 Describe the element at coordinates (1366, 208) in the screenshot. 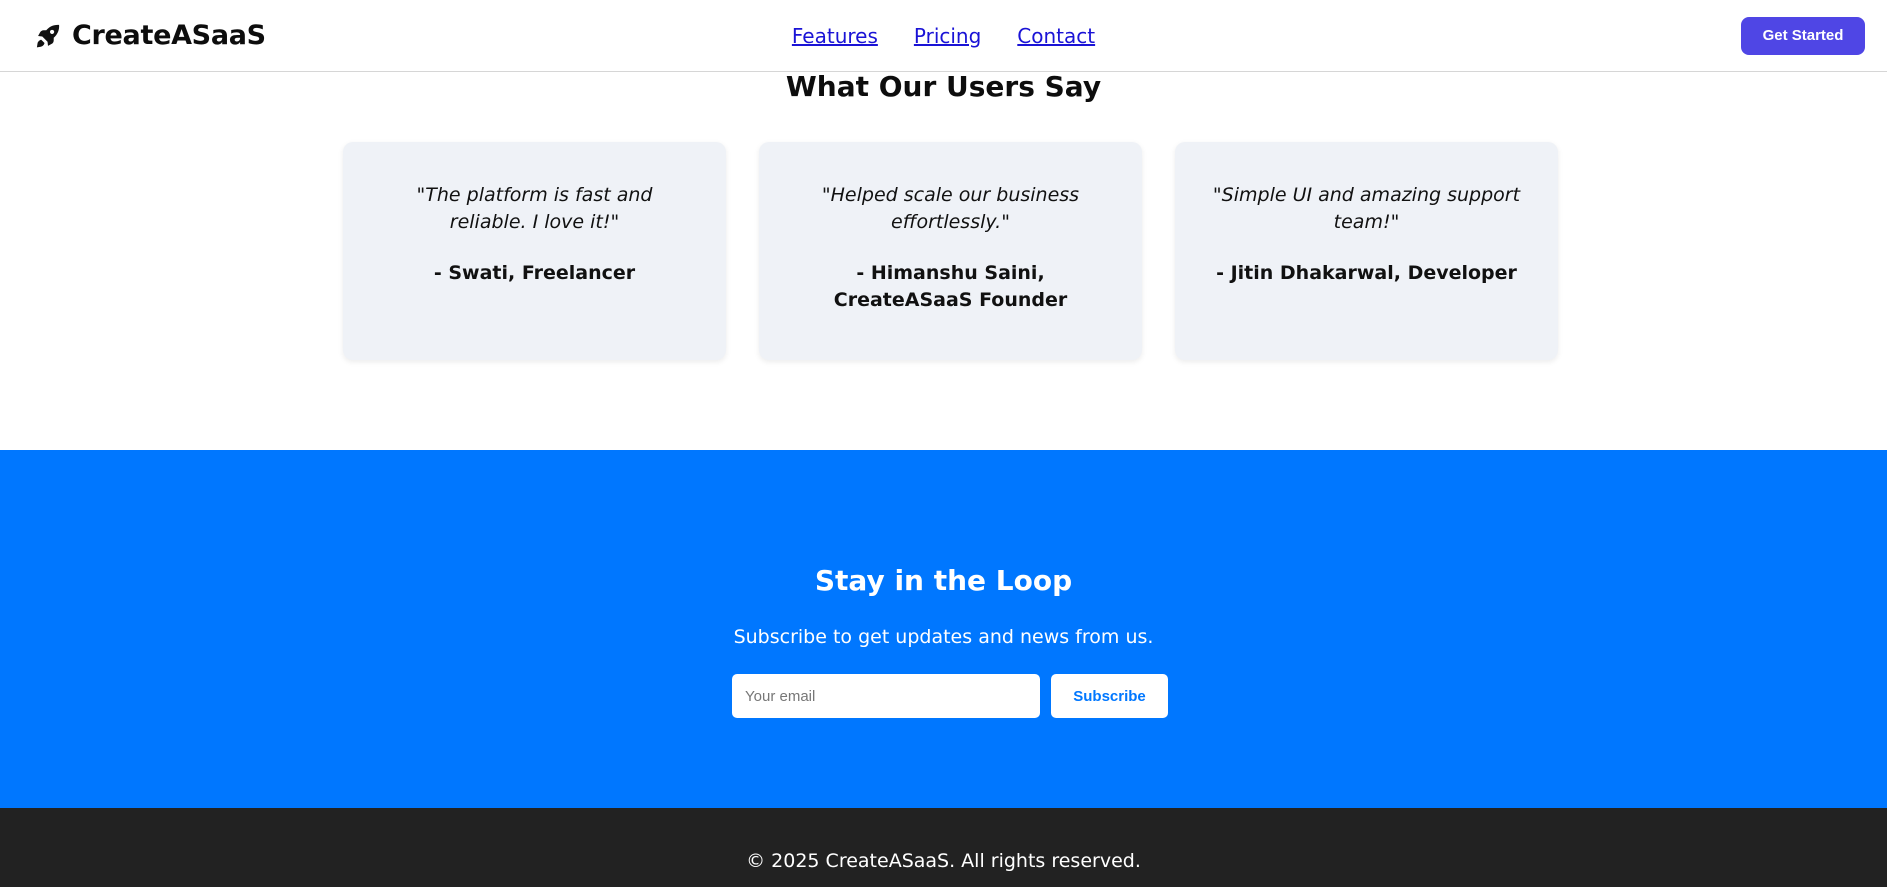

I see `testimonial-quote: "Simple UI and amazing support team!"` at that location.